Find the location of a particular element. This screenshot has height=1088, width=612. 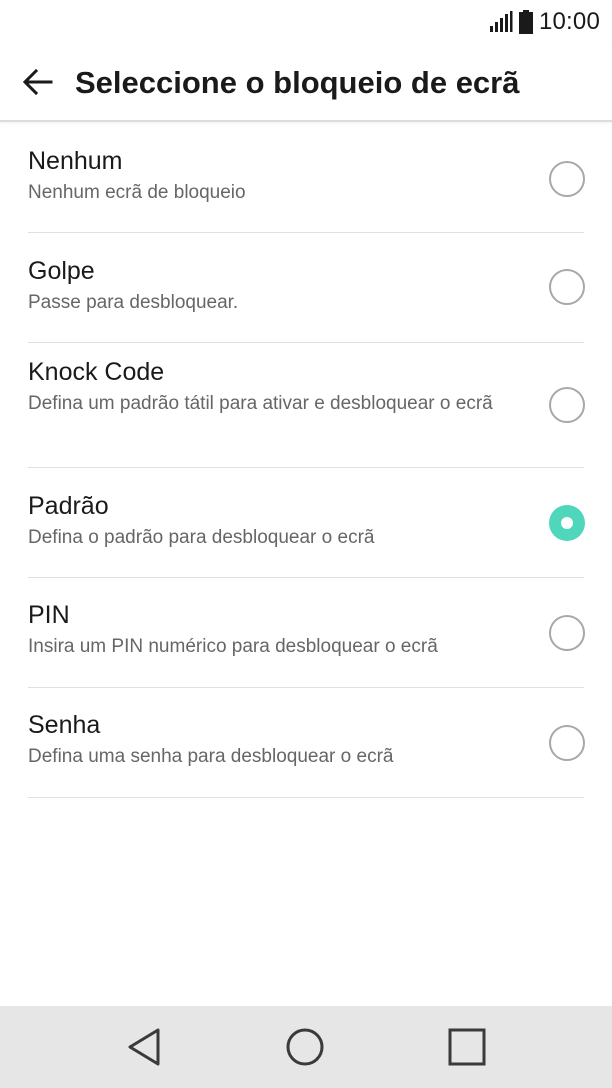

option-golpe: Golpe Passe para desbloquear. is located at coordinates (306, 288).